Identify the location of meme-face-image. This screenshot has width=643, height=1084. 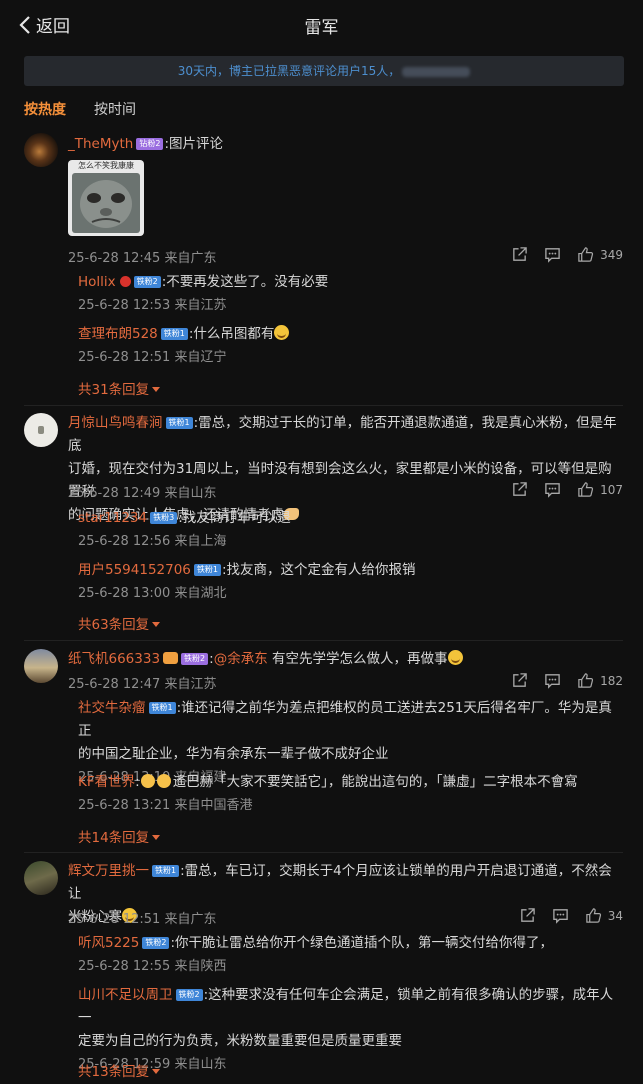
(106, 203).